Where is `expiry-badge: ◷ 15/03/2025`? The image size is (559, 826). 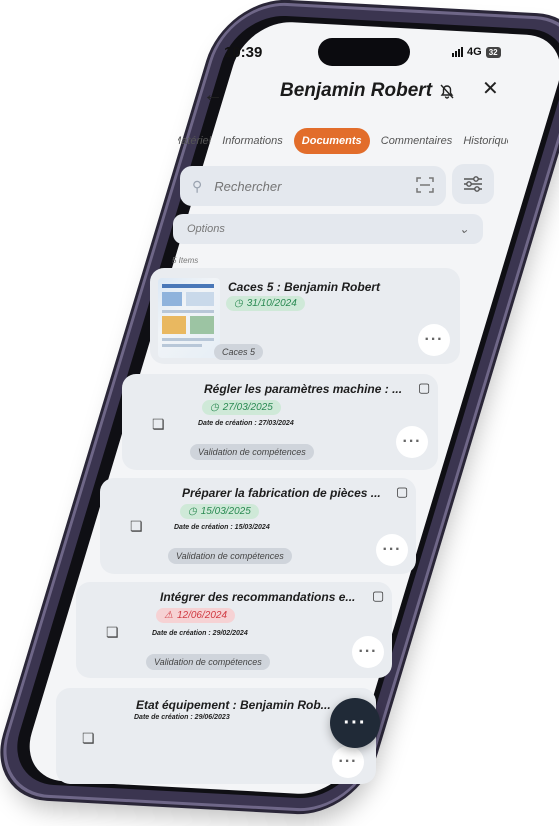
expiry-badge: ◷ 15/03/2025 is located at coordinates (219, 511).